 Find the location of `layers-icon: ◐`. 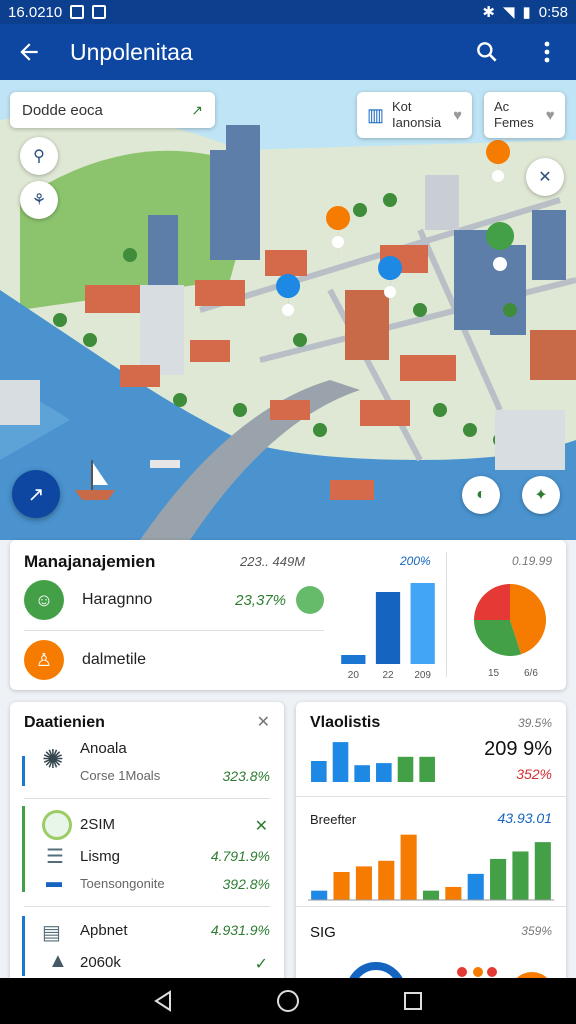

layers-icon: ◐ is located at coordinates (481, 494).